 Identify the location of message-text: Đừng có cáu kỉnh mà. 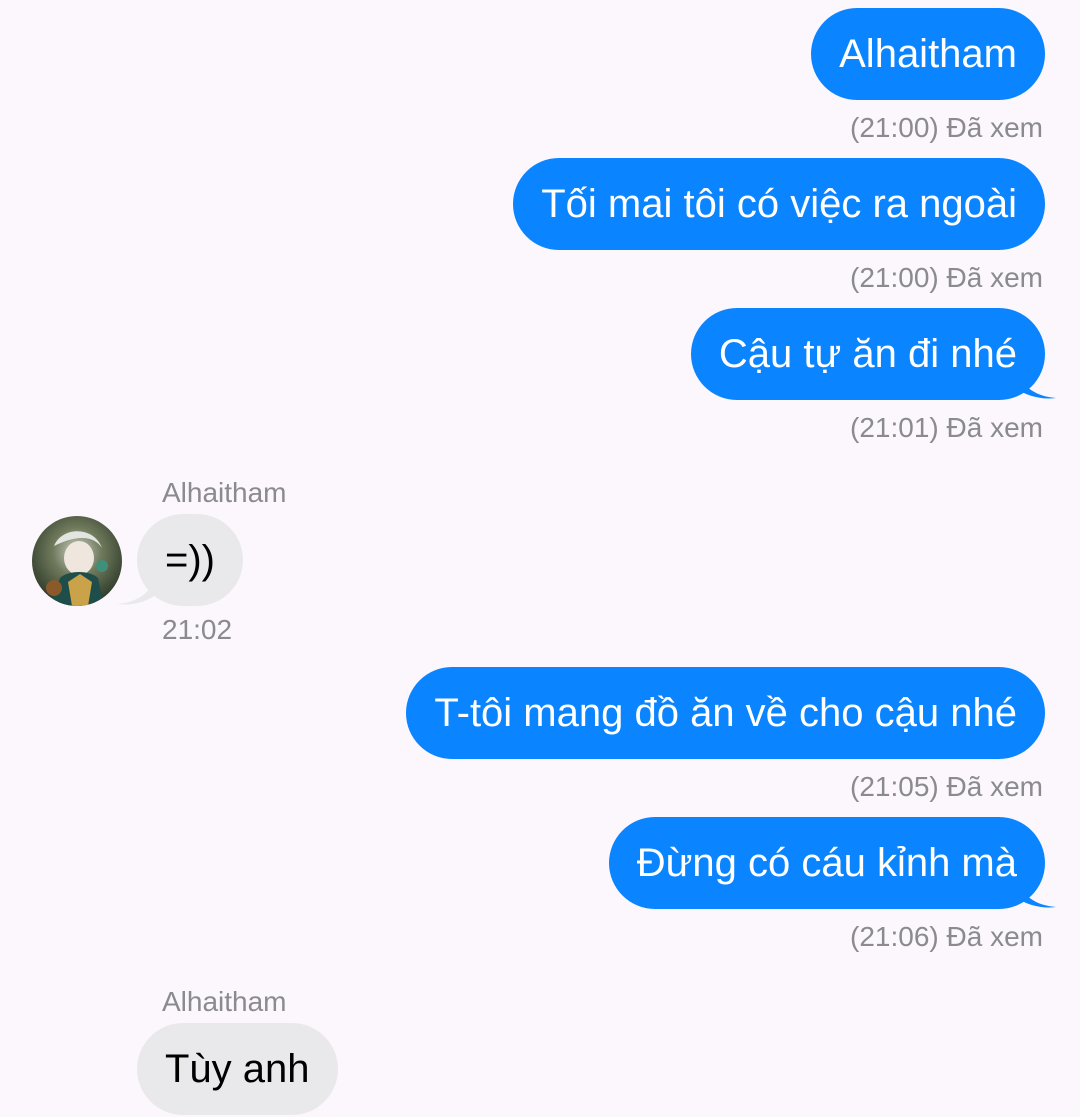
(826, 863).